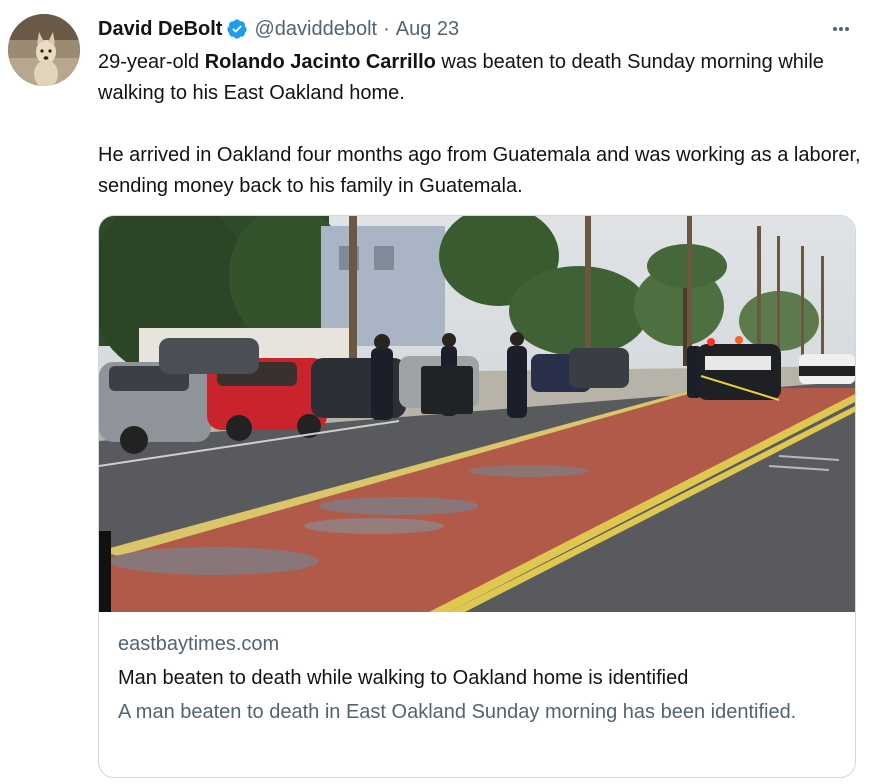 The image size is (885, 784). Describe the element at coordinates (151, 62) in the screenshot. I see `tweet-text-prefix: 29-year-old` at that location.